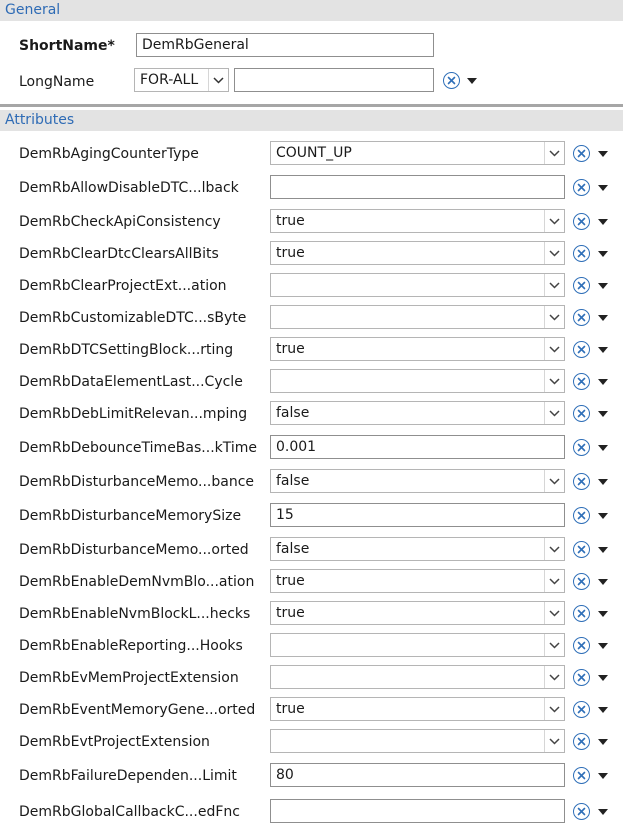  I want to click on attribute-row: DemRbCustomizableDTC...sByte, so click(311, 317).